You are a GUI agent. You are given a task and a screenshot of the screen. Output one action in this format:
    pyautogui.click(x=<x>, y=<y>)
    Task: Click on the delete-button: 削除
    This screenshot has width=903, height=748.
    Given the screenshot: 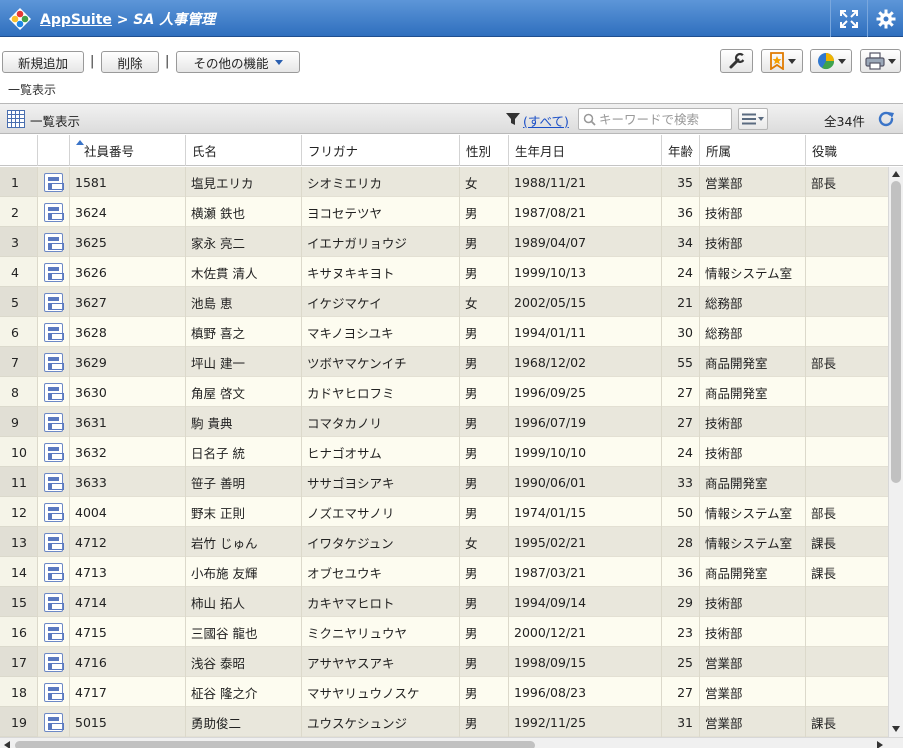 What is the action you would take?
    pyautogui.click(x=130, y=62)
    